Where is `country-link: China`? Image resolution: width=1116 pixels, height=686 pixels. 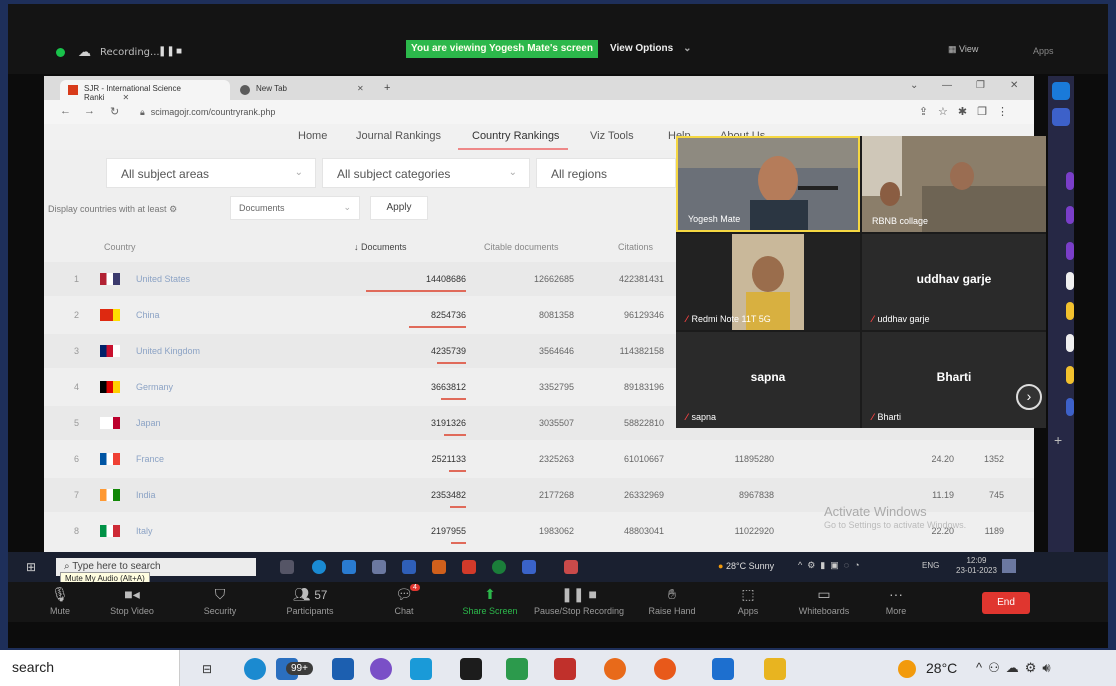 country-link: China is located at coordinates (148, 315).